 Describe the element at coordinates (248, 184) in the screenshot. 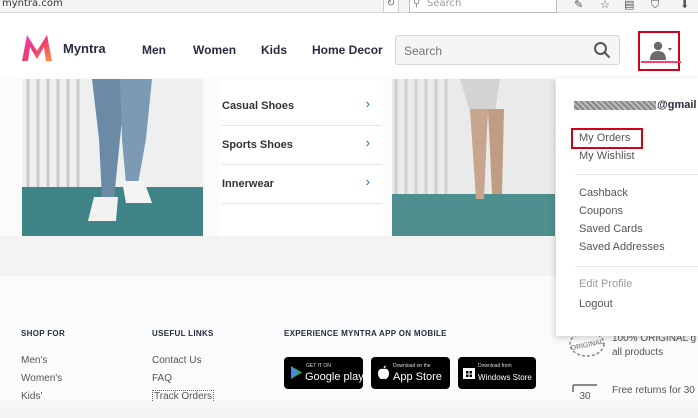

I see `category-label: Innerwear` at that location.